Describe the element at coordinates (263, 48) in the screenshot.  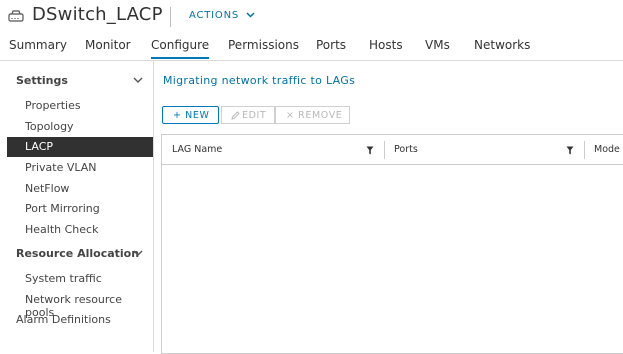
I see `tab-permissions: Permissions` at that location.